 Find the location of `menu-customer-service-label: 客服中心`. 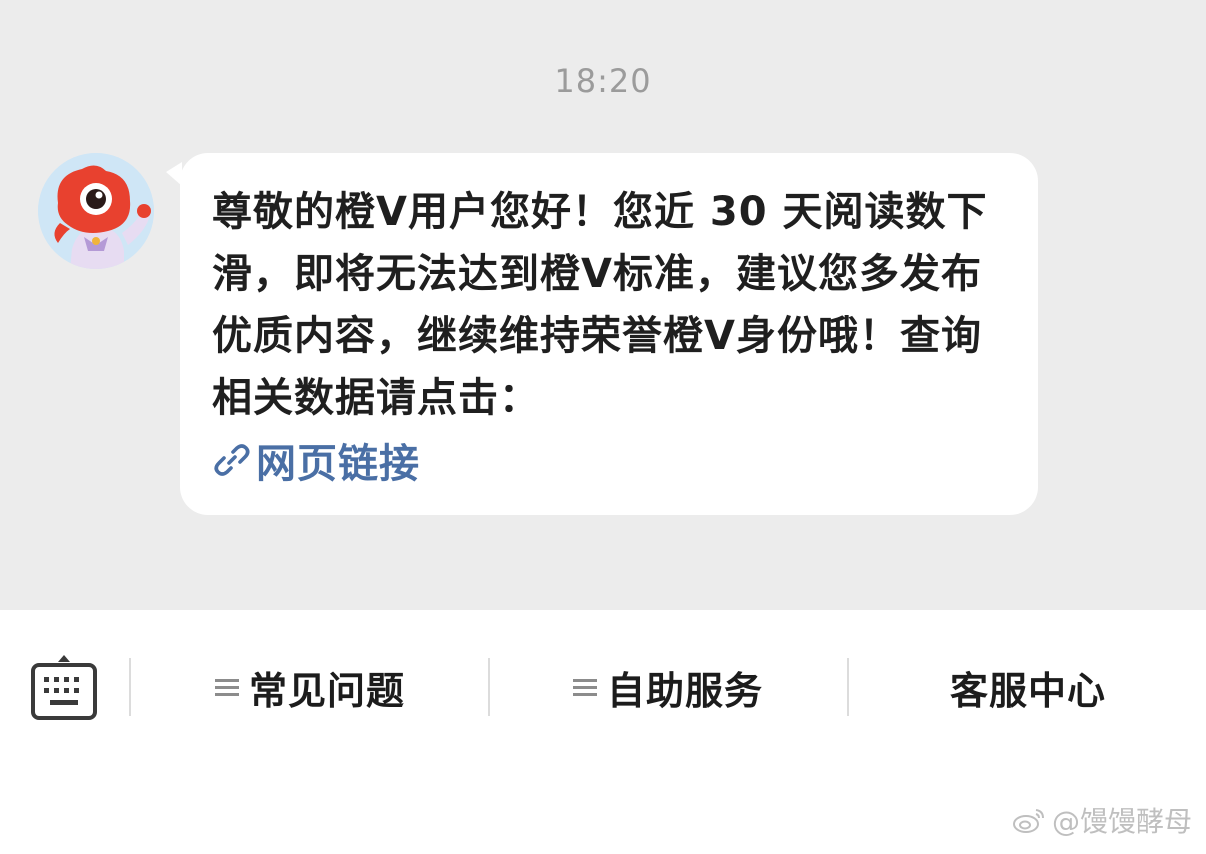

menu-customer-service-label: 客服中心 is located at coordinates (1027, 690).